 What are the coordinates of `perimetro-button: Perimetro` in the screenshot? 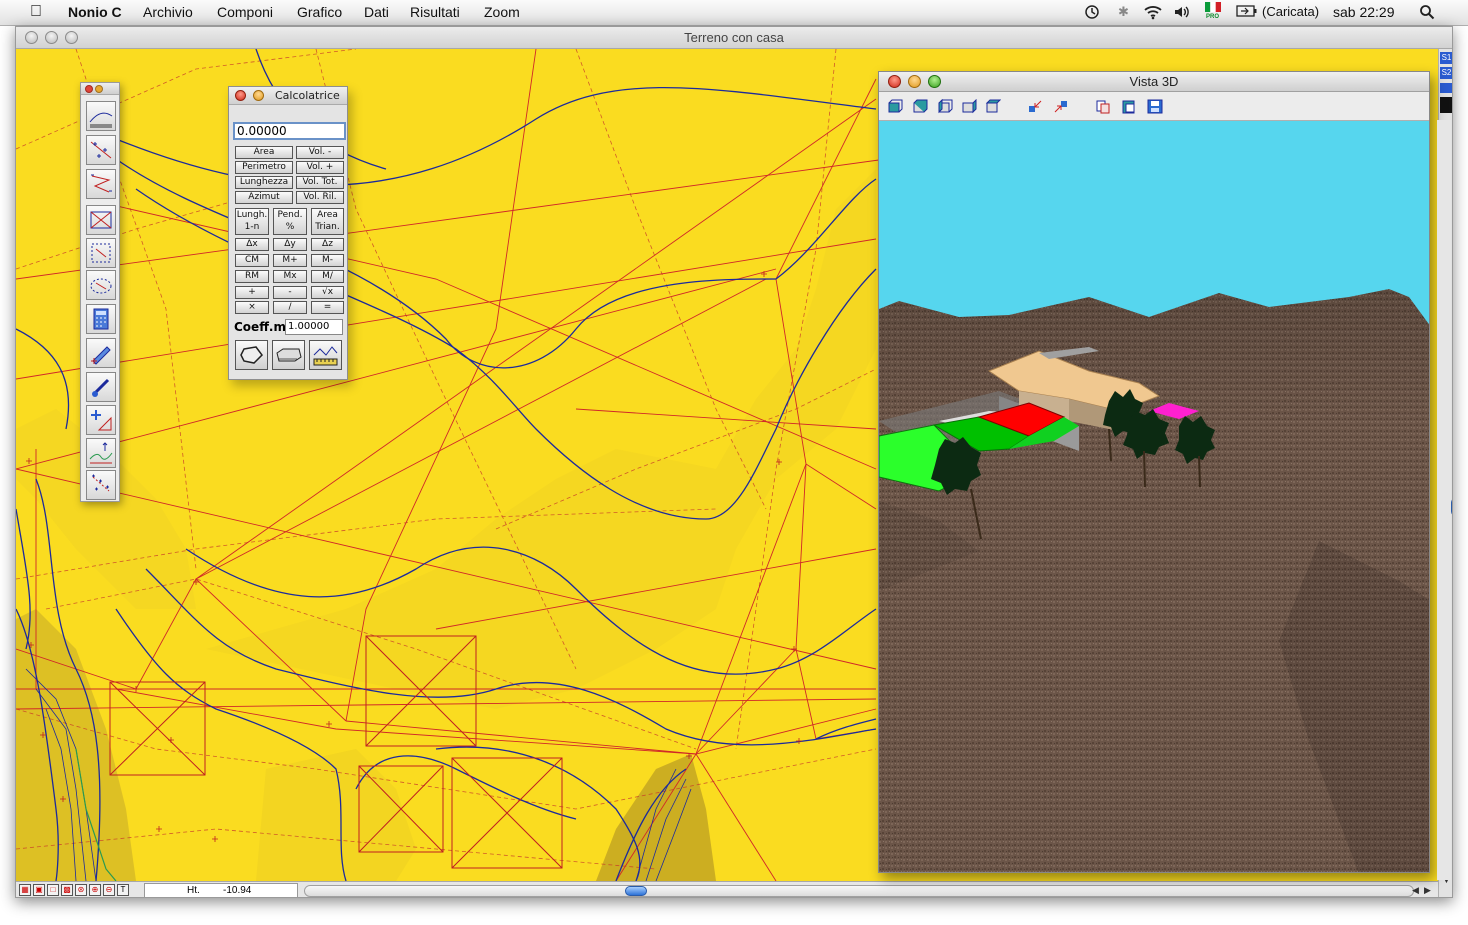 It's located at (264, 167).